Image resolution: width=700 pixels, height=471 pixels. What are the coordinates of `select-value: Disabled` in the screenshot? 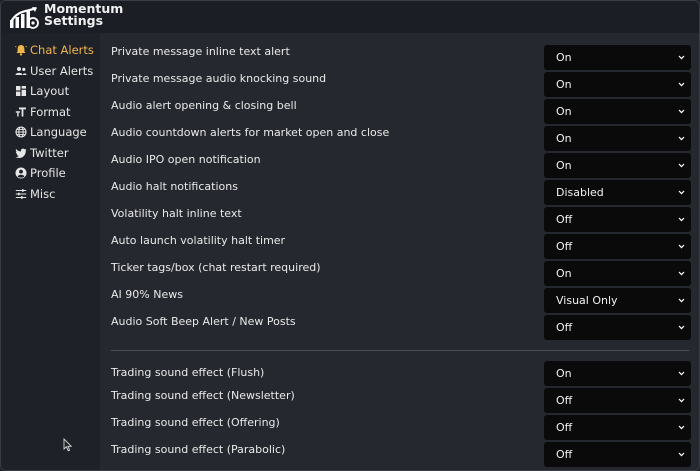 It's located at (580, 192).